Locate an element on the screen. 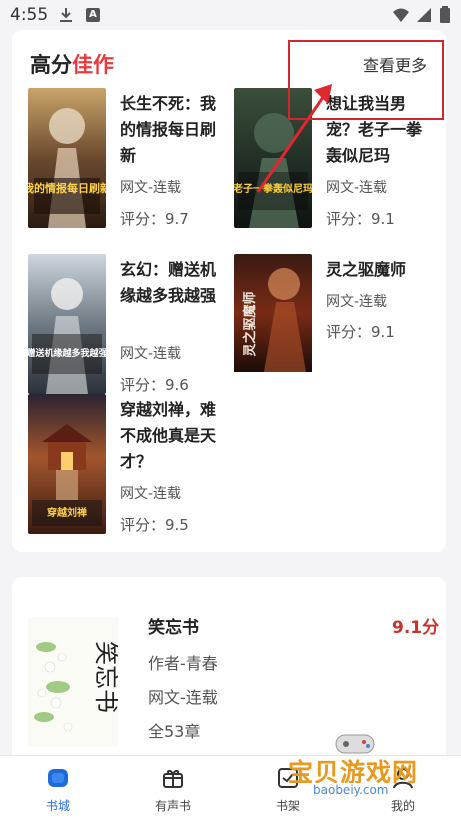 This screenshot has height=820, width=461. cover-title-text: 穿越刘禅 is located at coordinates (67, 512).